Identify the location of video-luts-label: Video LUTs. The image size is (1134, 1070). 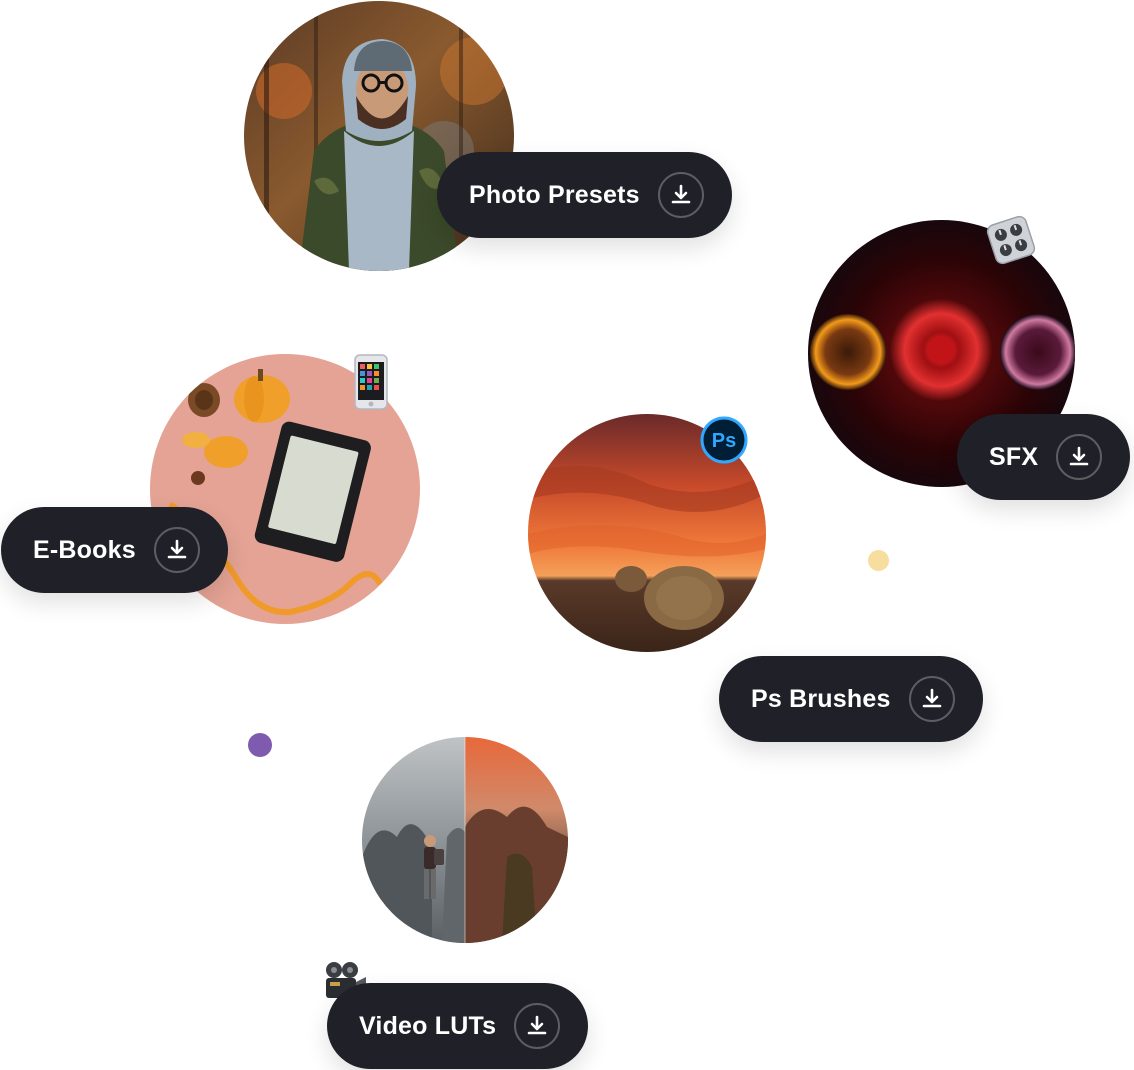
(428, 1025).